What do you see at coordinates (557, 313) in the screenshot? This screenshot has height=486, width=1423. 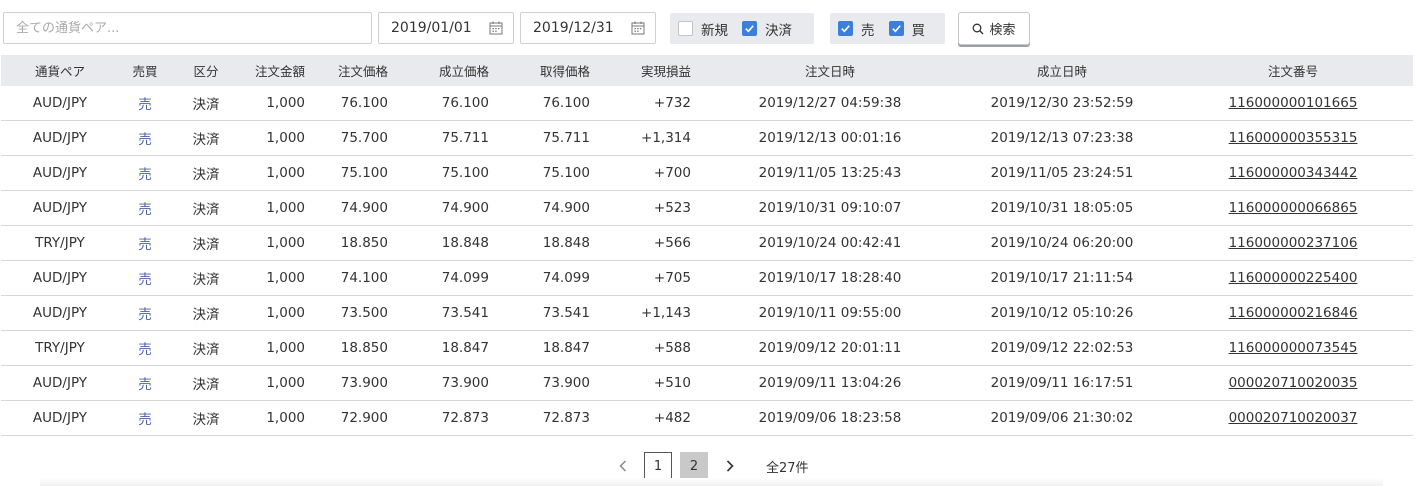 I see `cell-cost-price: 73.541` at bounding box center [557, 313].